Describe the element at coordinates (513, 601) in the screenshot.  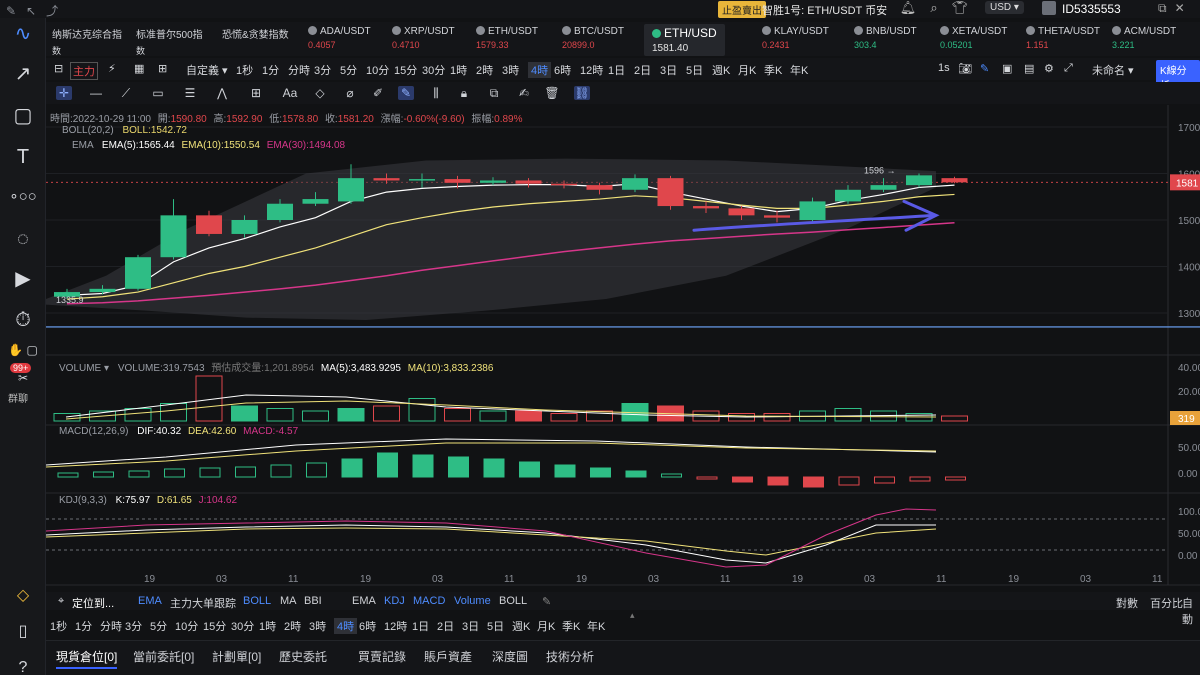
I see `sub-ind-boll: BOLL` at that location.